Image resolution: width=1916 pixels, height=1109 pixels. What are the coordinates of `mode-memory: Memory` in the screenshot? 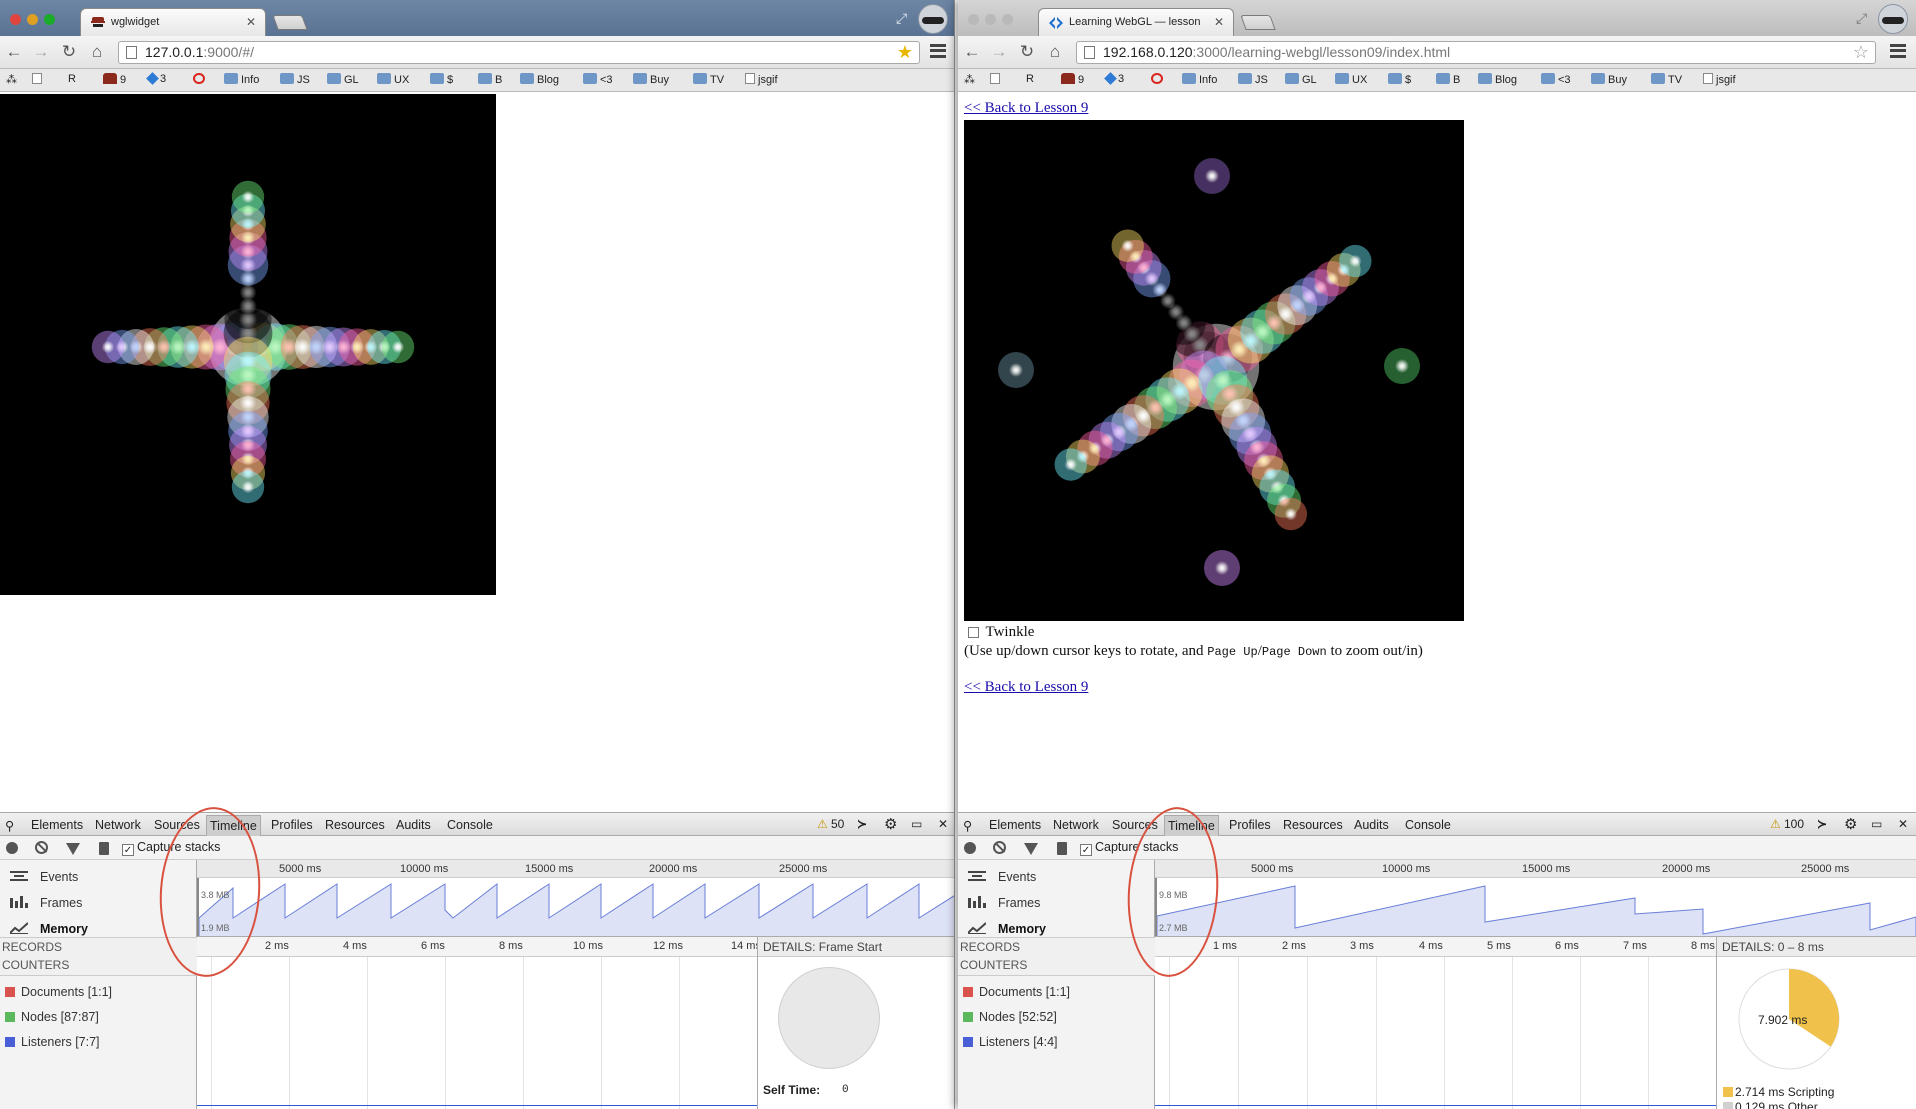 It's located at (49, 929).